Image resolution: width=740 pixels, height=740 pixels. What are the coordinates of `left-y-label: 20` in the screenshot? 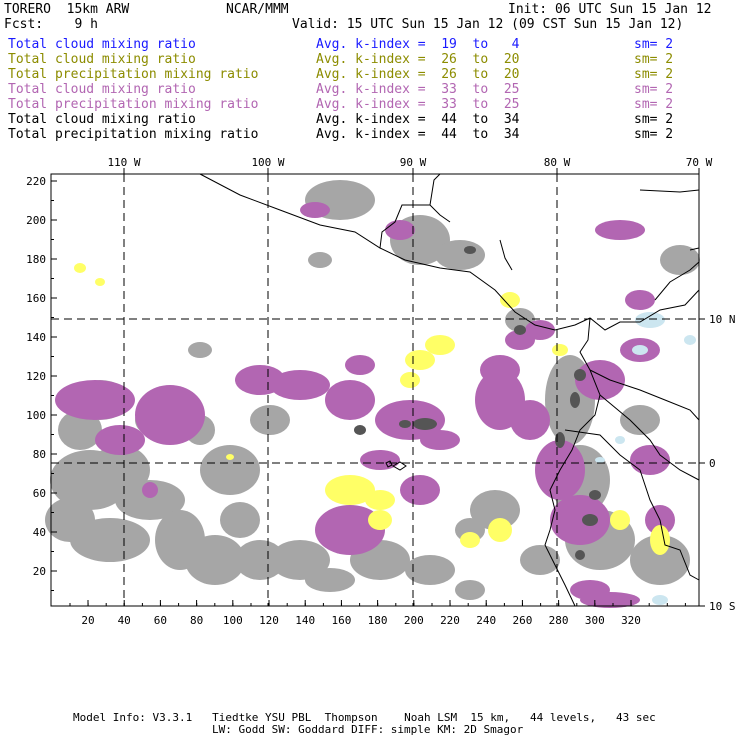 It's located at (39, 571).